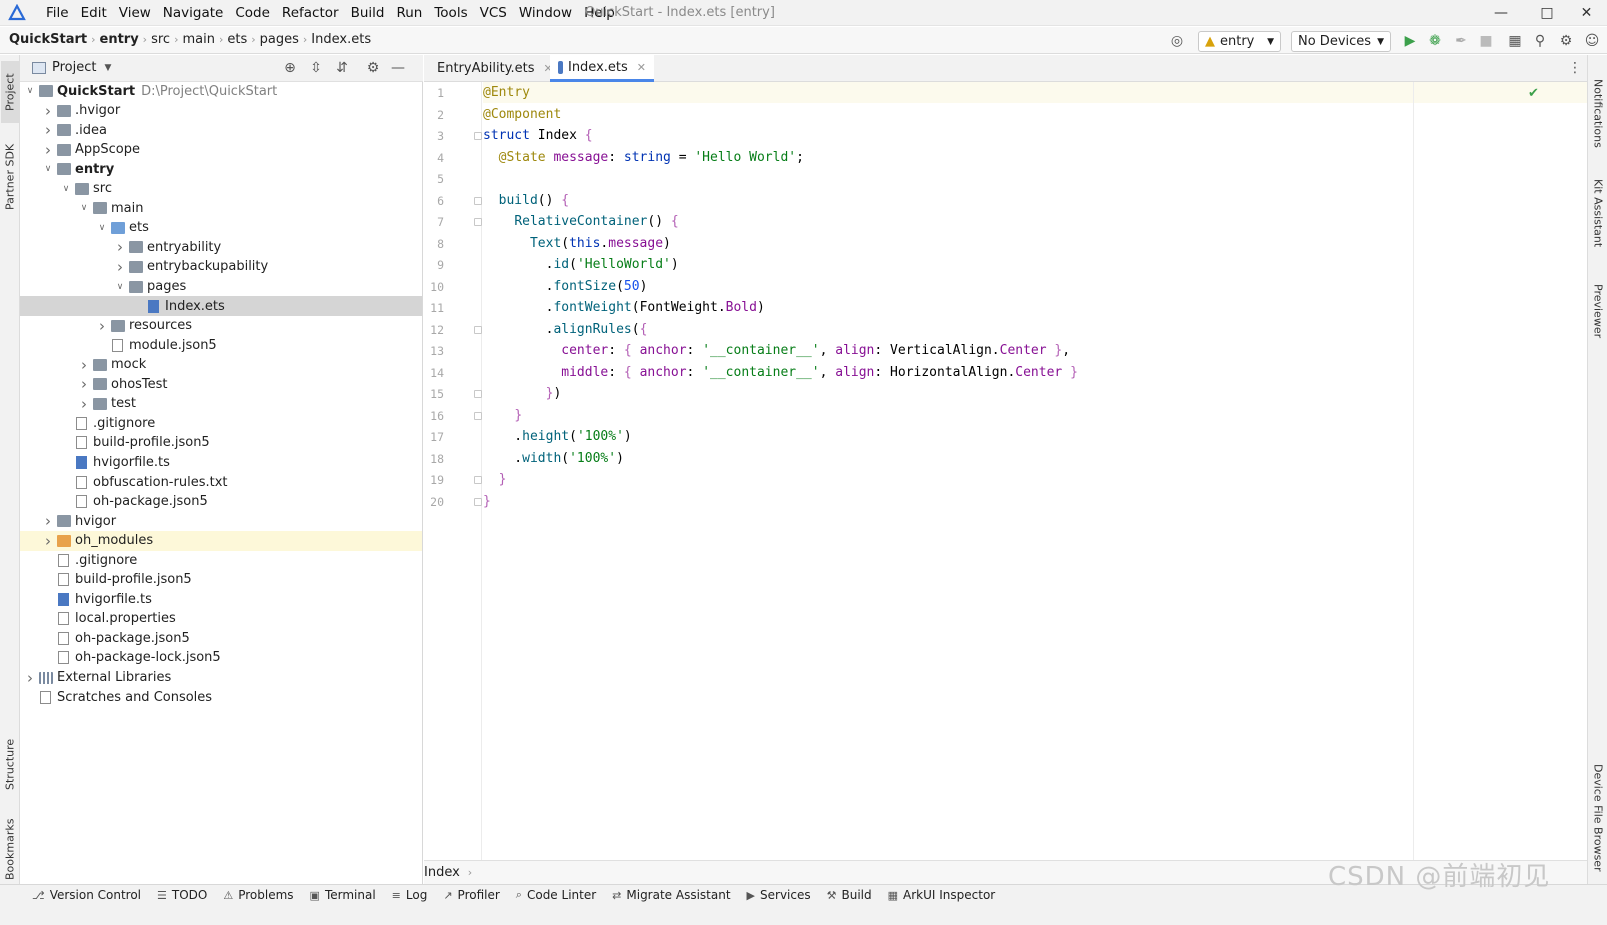  Describe the element at coordinates (221, 306) in the screenshot. I see `tree-item: Index.ets` at that location.